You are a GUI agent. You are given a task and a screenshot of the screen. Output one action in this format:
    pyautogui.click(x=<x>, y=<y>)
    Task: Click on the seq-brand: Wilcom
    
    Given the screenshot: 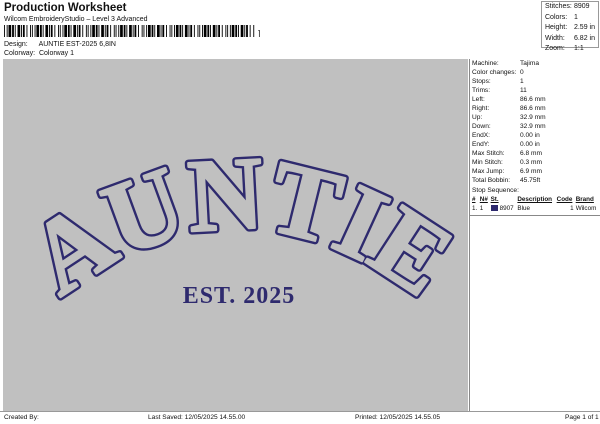 What is the action you would take?
    pyautogui.click(x=586, y=208)
    